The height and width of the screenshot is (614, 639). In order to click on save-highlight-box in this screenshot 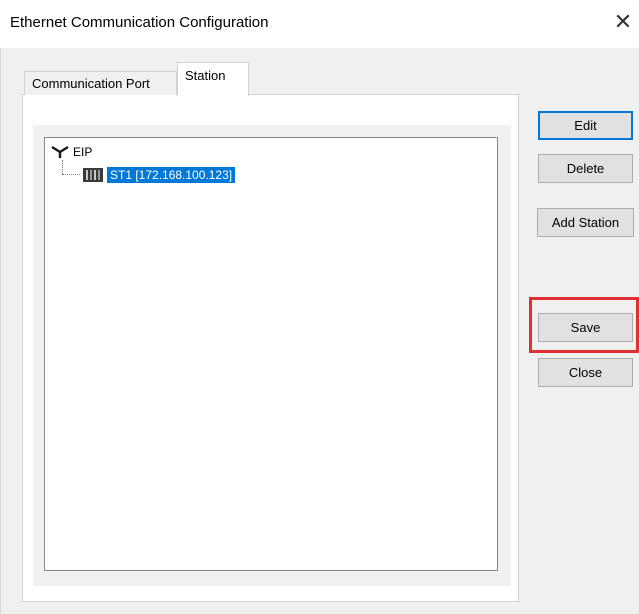, I will do `click(584, 325)`.